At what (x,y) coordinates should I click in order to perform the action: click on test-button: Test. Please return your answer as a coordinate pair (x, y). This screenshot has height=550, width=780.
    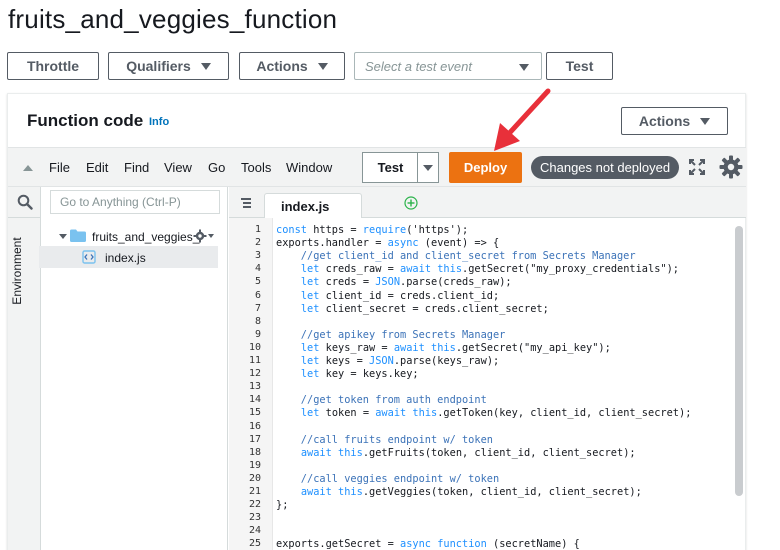
    Looking at the image, I should click on (579, 66).